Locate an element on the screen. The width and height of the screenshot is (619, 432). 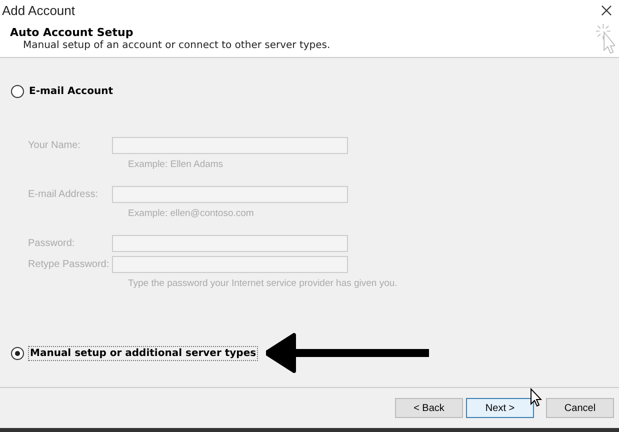
option-label: Manual setup or additional server types is located at coordinates (143, 353).